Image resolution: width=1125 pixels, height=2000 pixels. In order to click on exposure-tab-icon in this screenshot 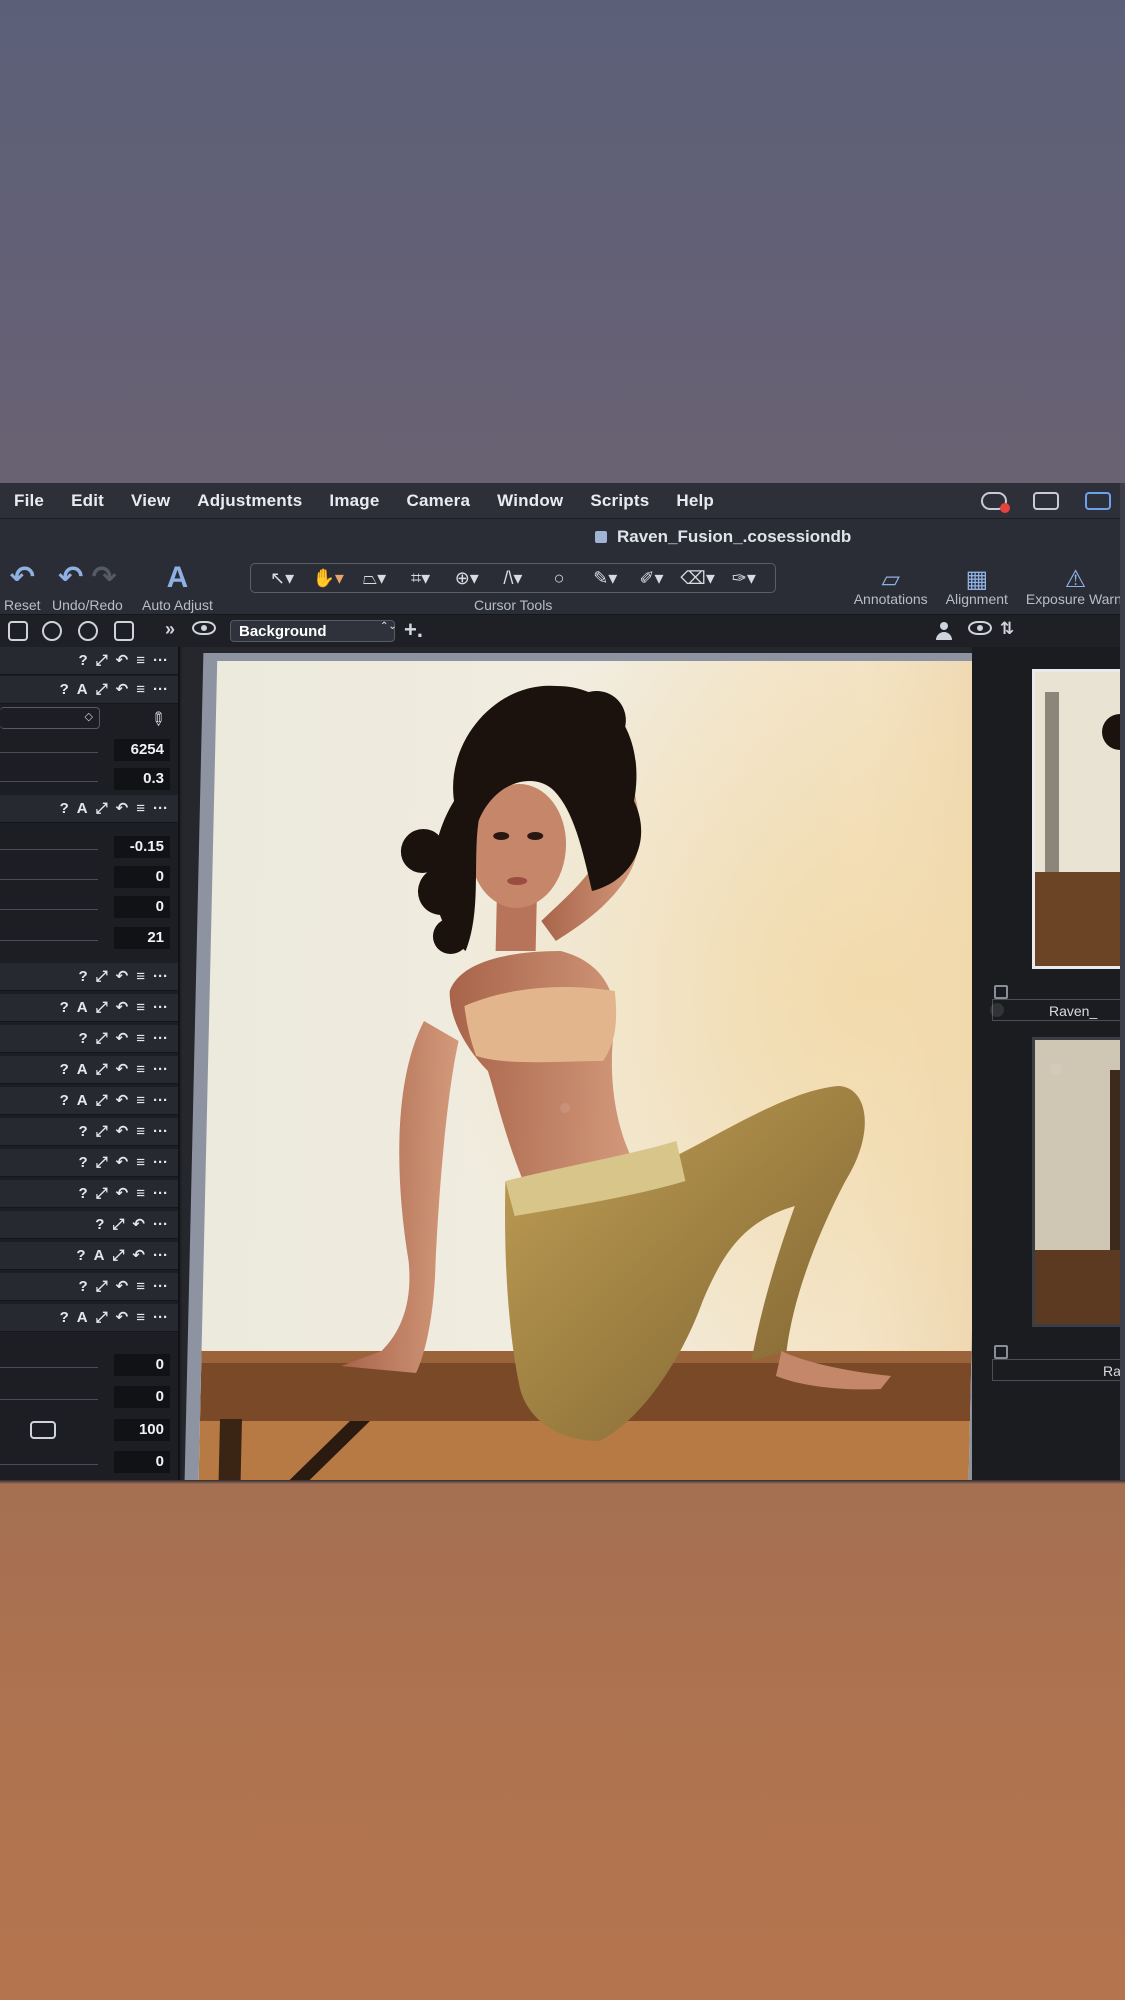, I will do `click(124, 631)`.